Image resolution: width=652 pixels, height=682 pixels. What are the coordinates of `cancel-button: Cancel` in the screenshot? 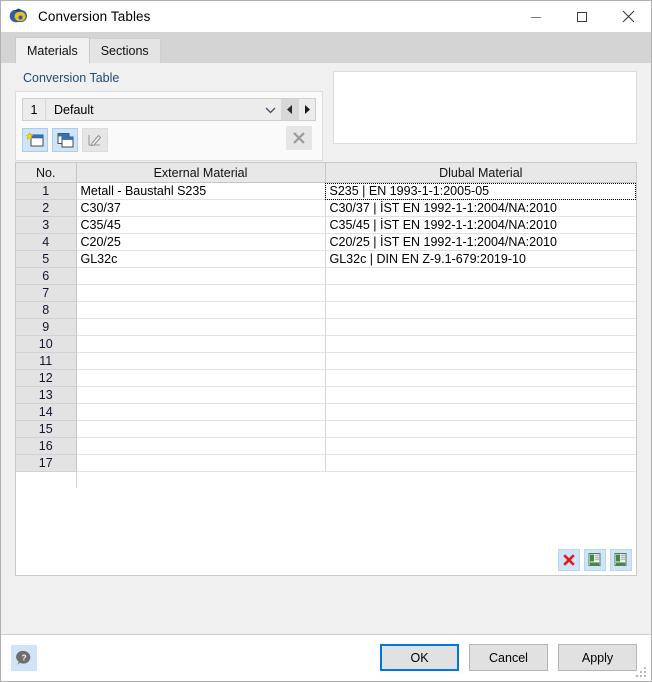 It's located at (508, 657).